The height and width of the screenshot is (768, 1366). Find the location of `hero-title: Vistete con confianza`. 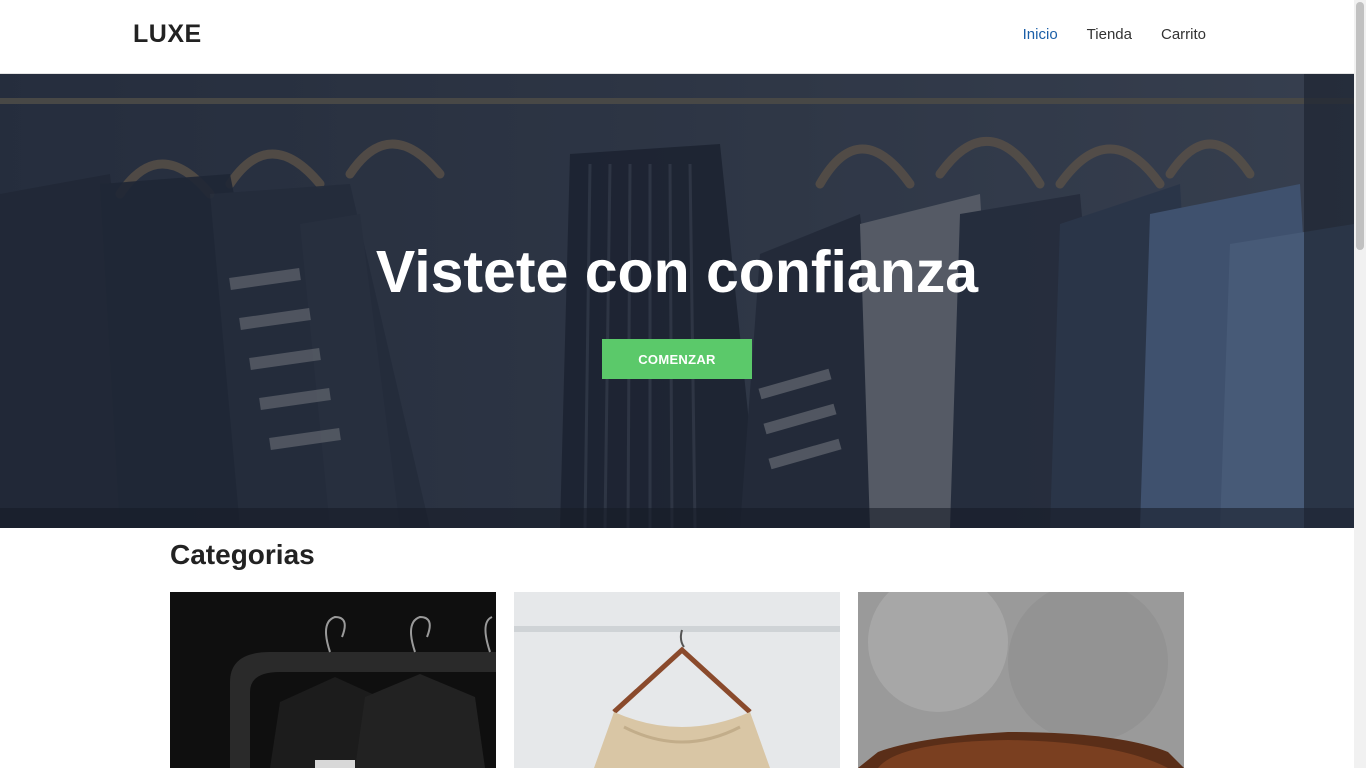

hero-title: Vistete con confianza is located at coordinates (677, 272).